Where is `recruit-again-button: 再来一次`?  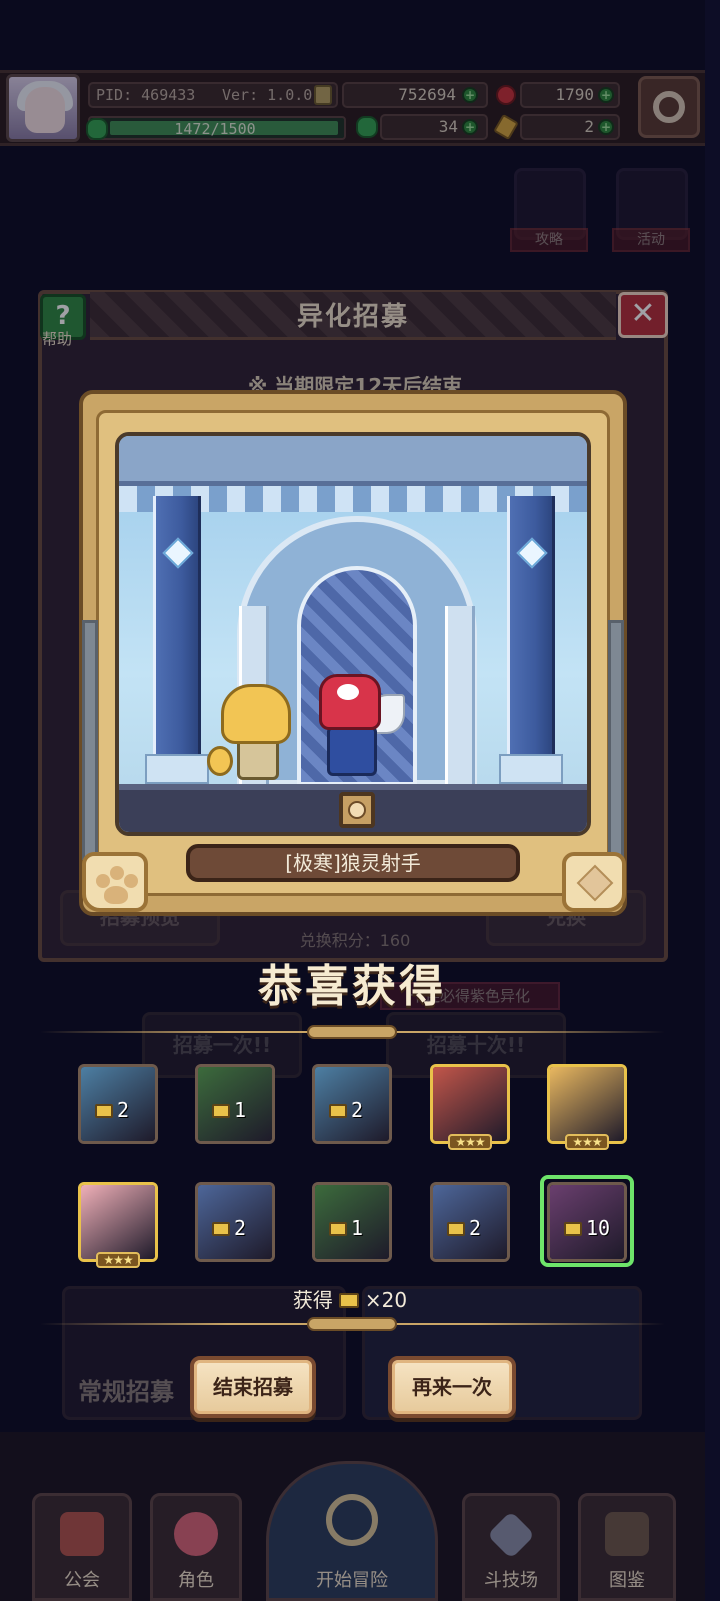 recruit-again-button: 再来一次 is located at coordinates (452, 1387).